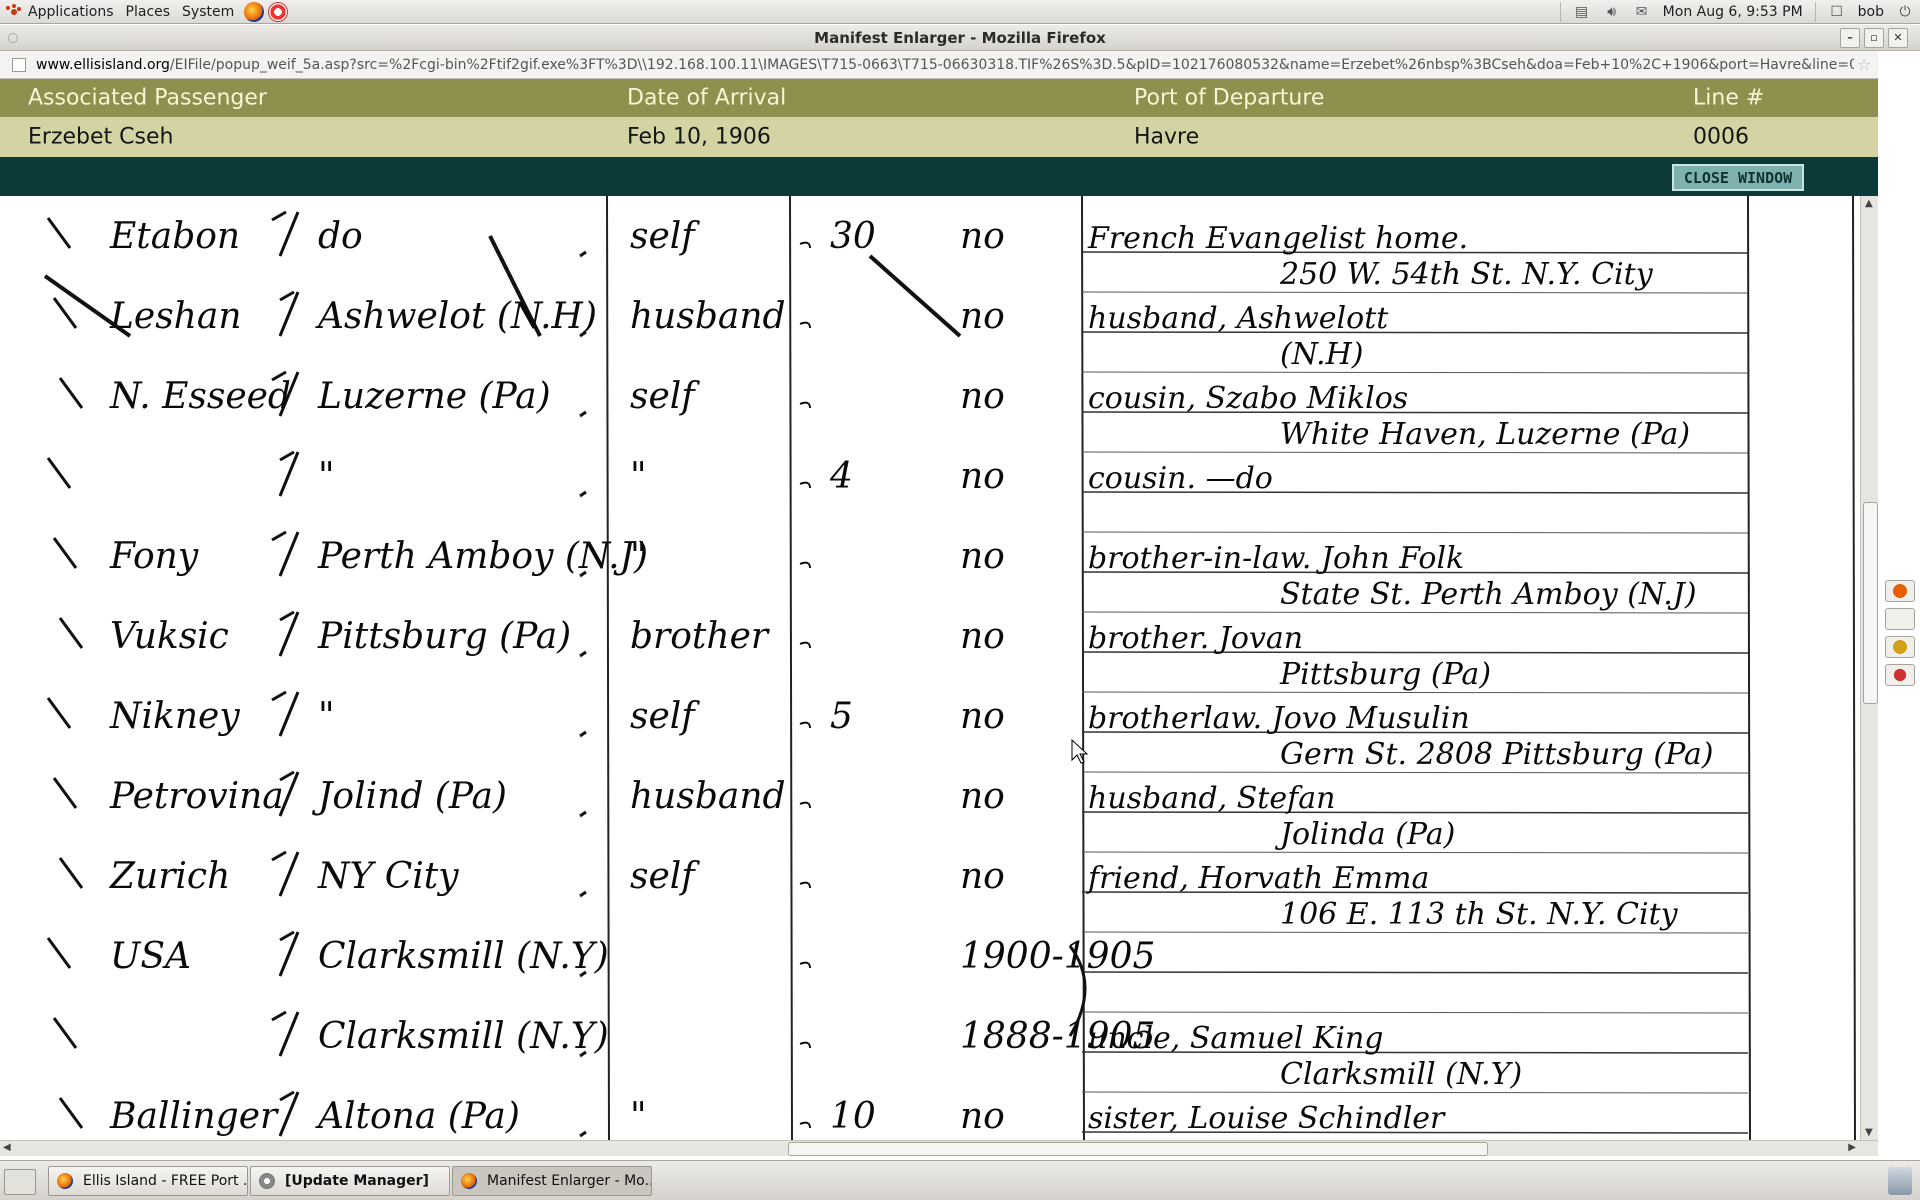  Describe the element at coordinates (1874, 38) in the screenshot. I see `maximize-button: ▫` at that location.